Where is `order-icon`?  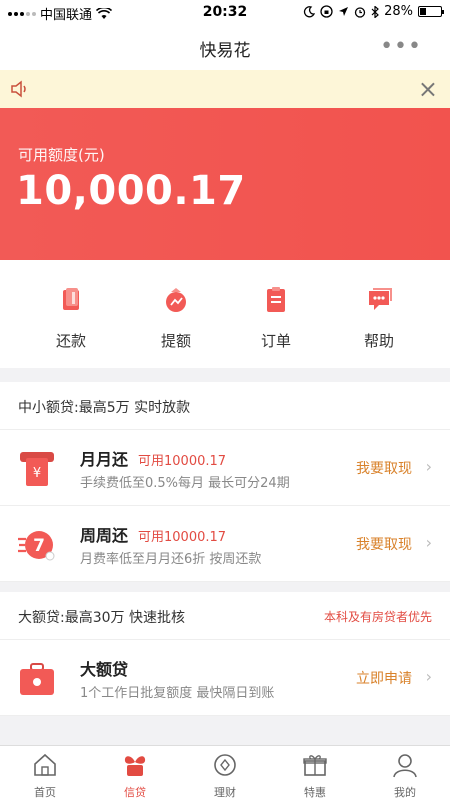
order-icon is located at coordinates (276, 299).